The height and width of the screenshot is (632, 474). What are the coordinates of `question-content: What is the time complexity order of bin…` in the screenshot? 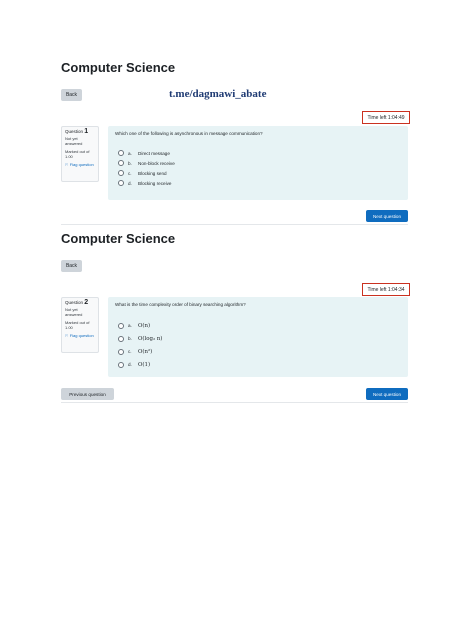 It's located at (258, 337).